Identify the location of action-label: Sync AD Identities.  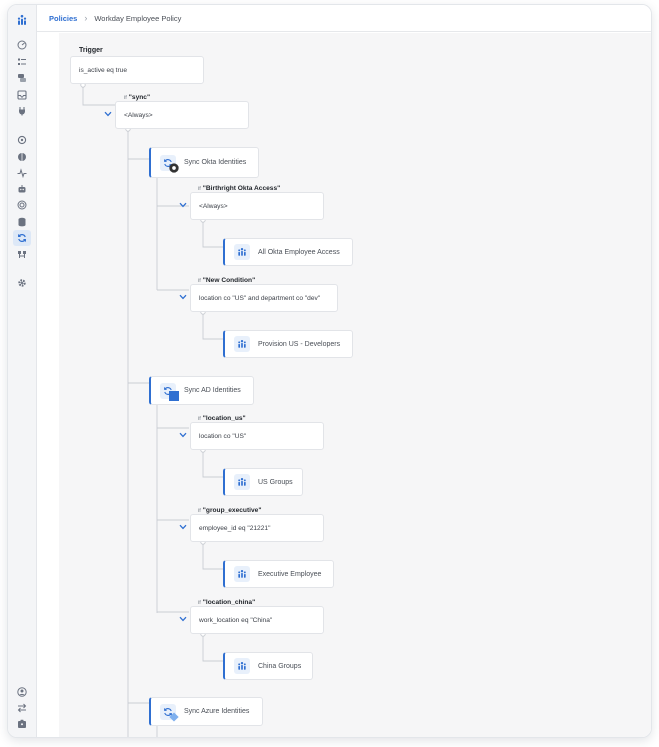
(212, 390).